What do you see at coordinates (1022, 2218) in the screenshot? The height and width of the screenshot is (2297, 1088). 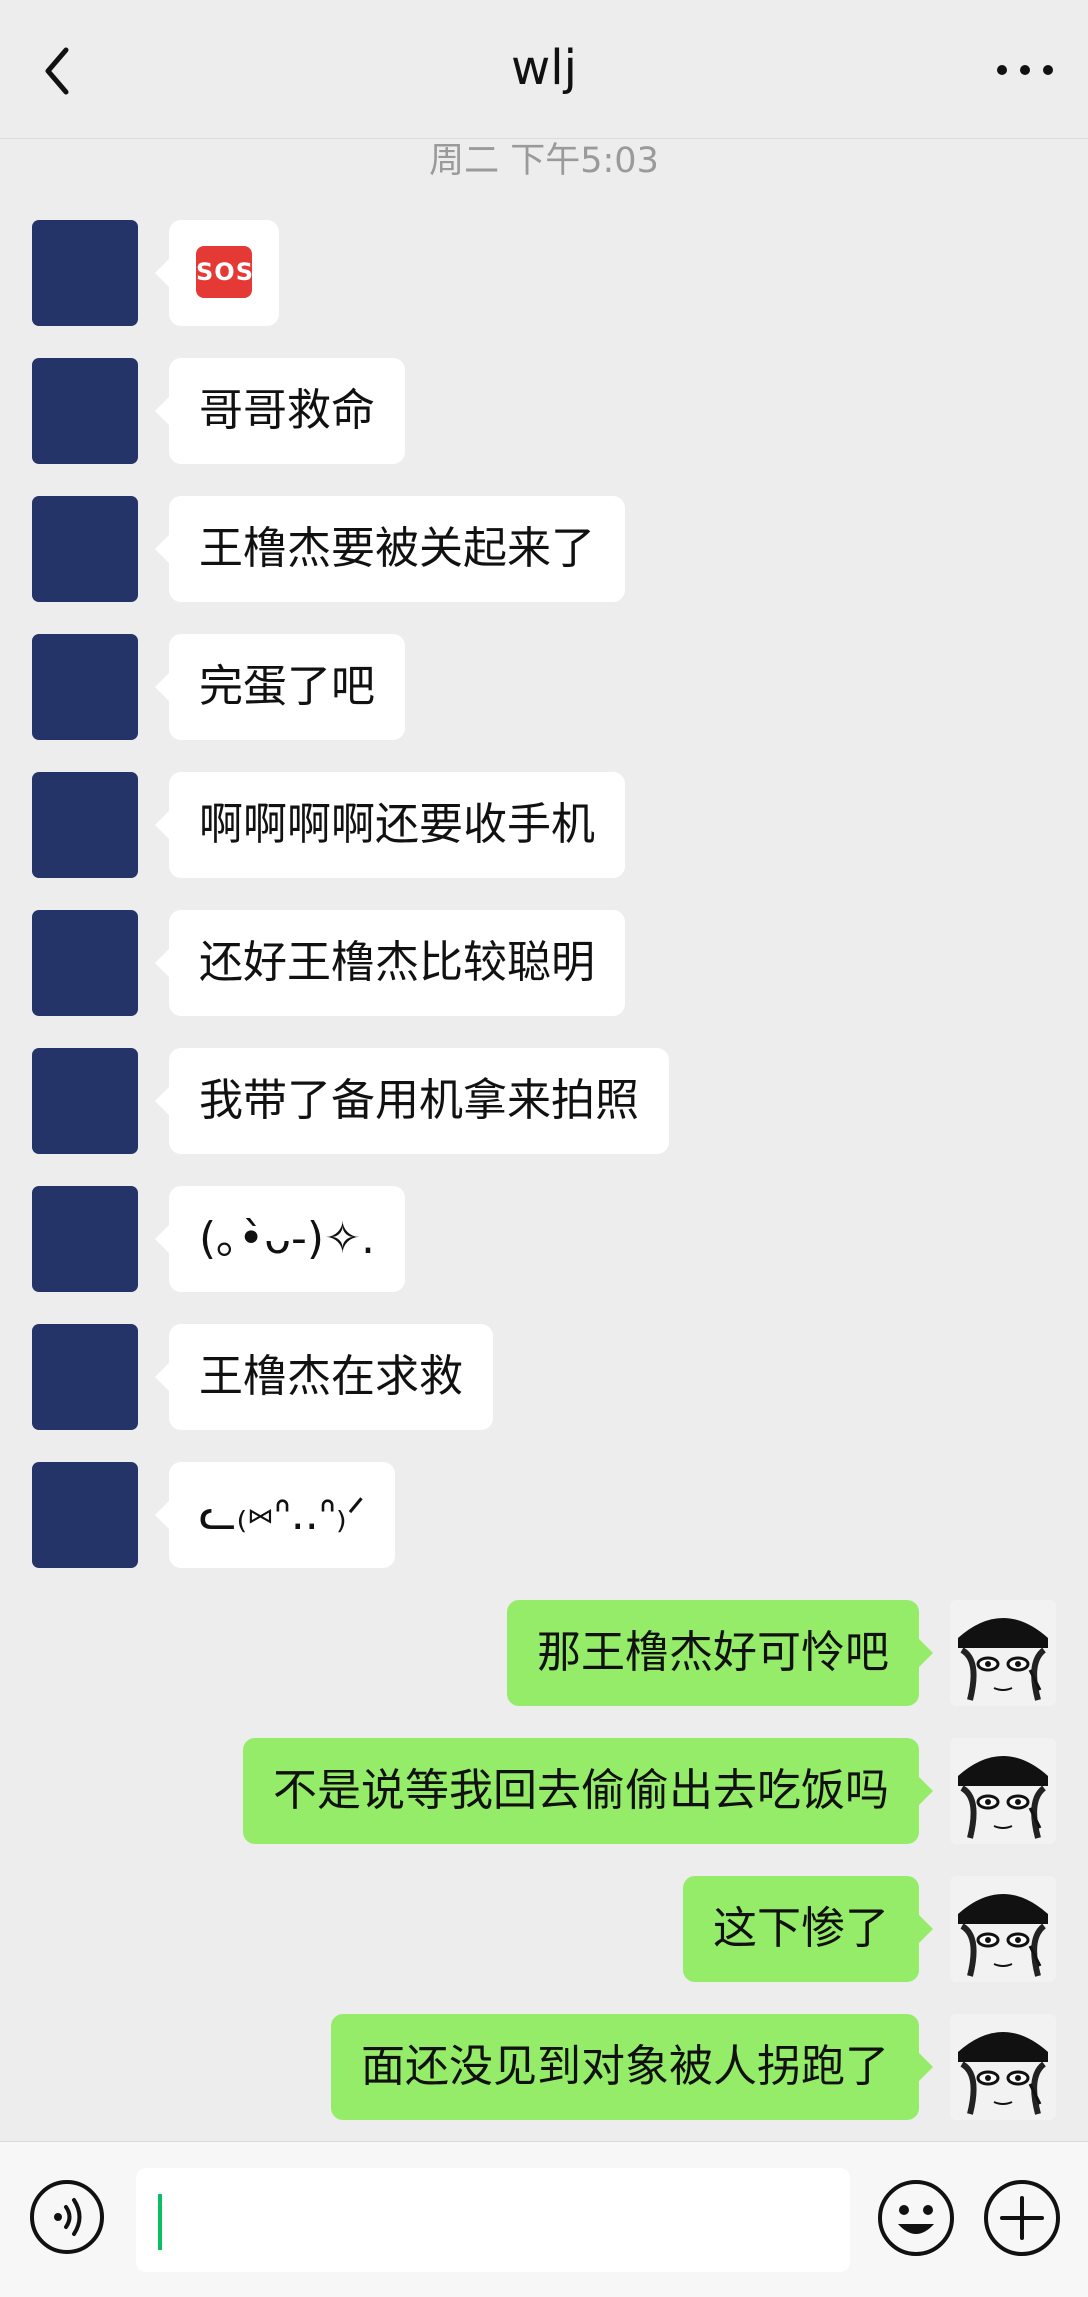 I see `plus-icon` at bounding box center [1022, 2218].